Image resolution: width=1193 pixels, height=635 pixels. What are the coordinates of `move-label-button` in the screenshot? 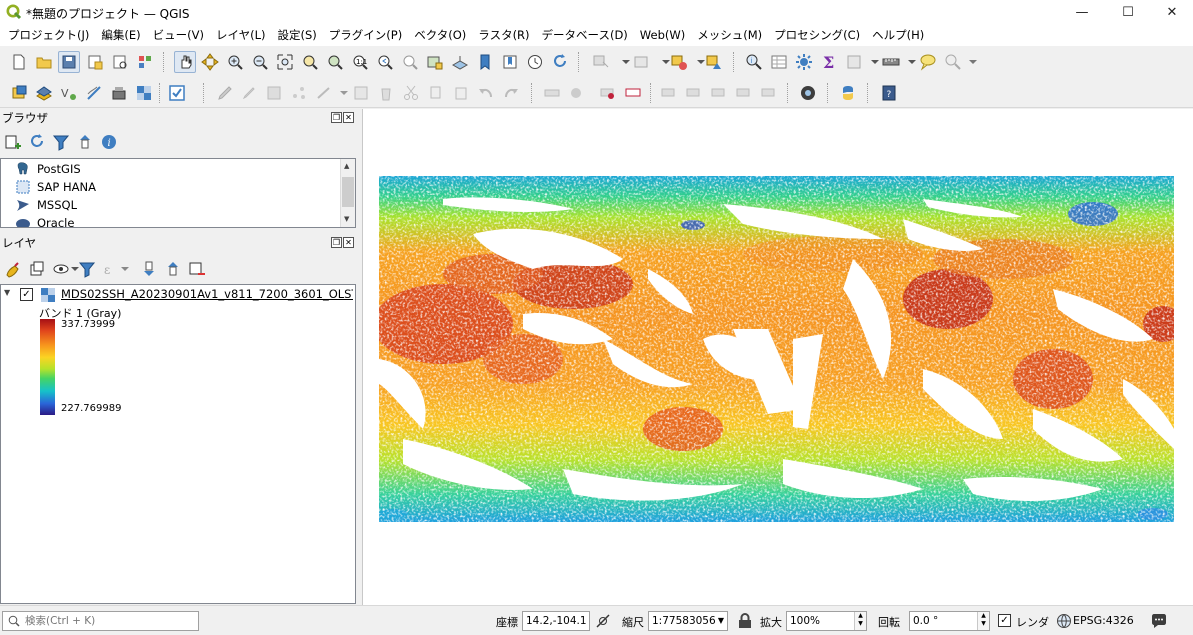 It's located at (694, 93).